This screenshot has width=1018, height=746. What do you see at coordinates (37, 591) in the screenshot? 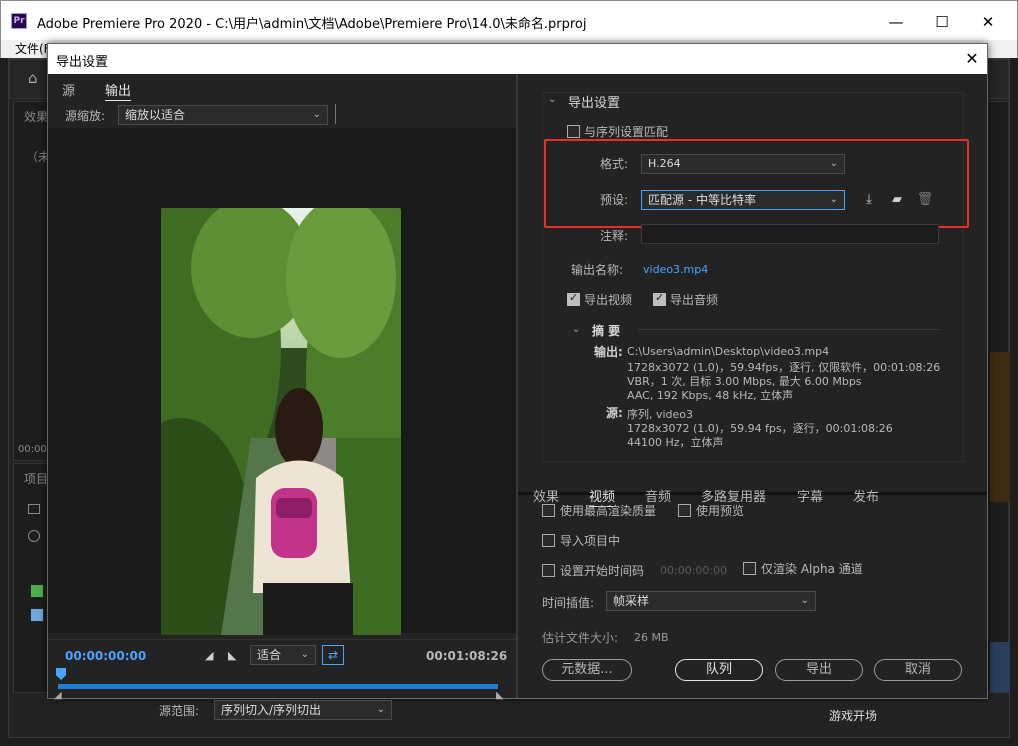
I see `clip-color-green` at bounding box center [37, 591].